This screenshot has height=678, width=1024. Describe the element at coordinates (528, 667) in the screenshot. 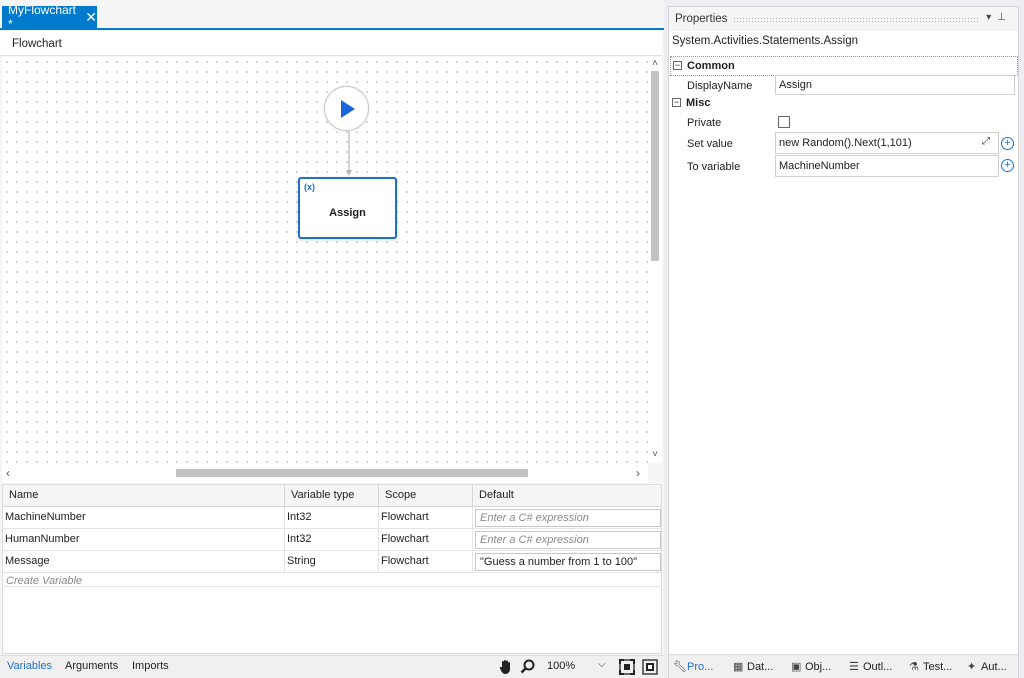

I see `zoom-icon` at that location.